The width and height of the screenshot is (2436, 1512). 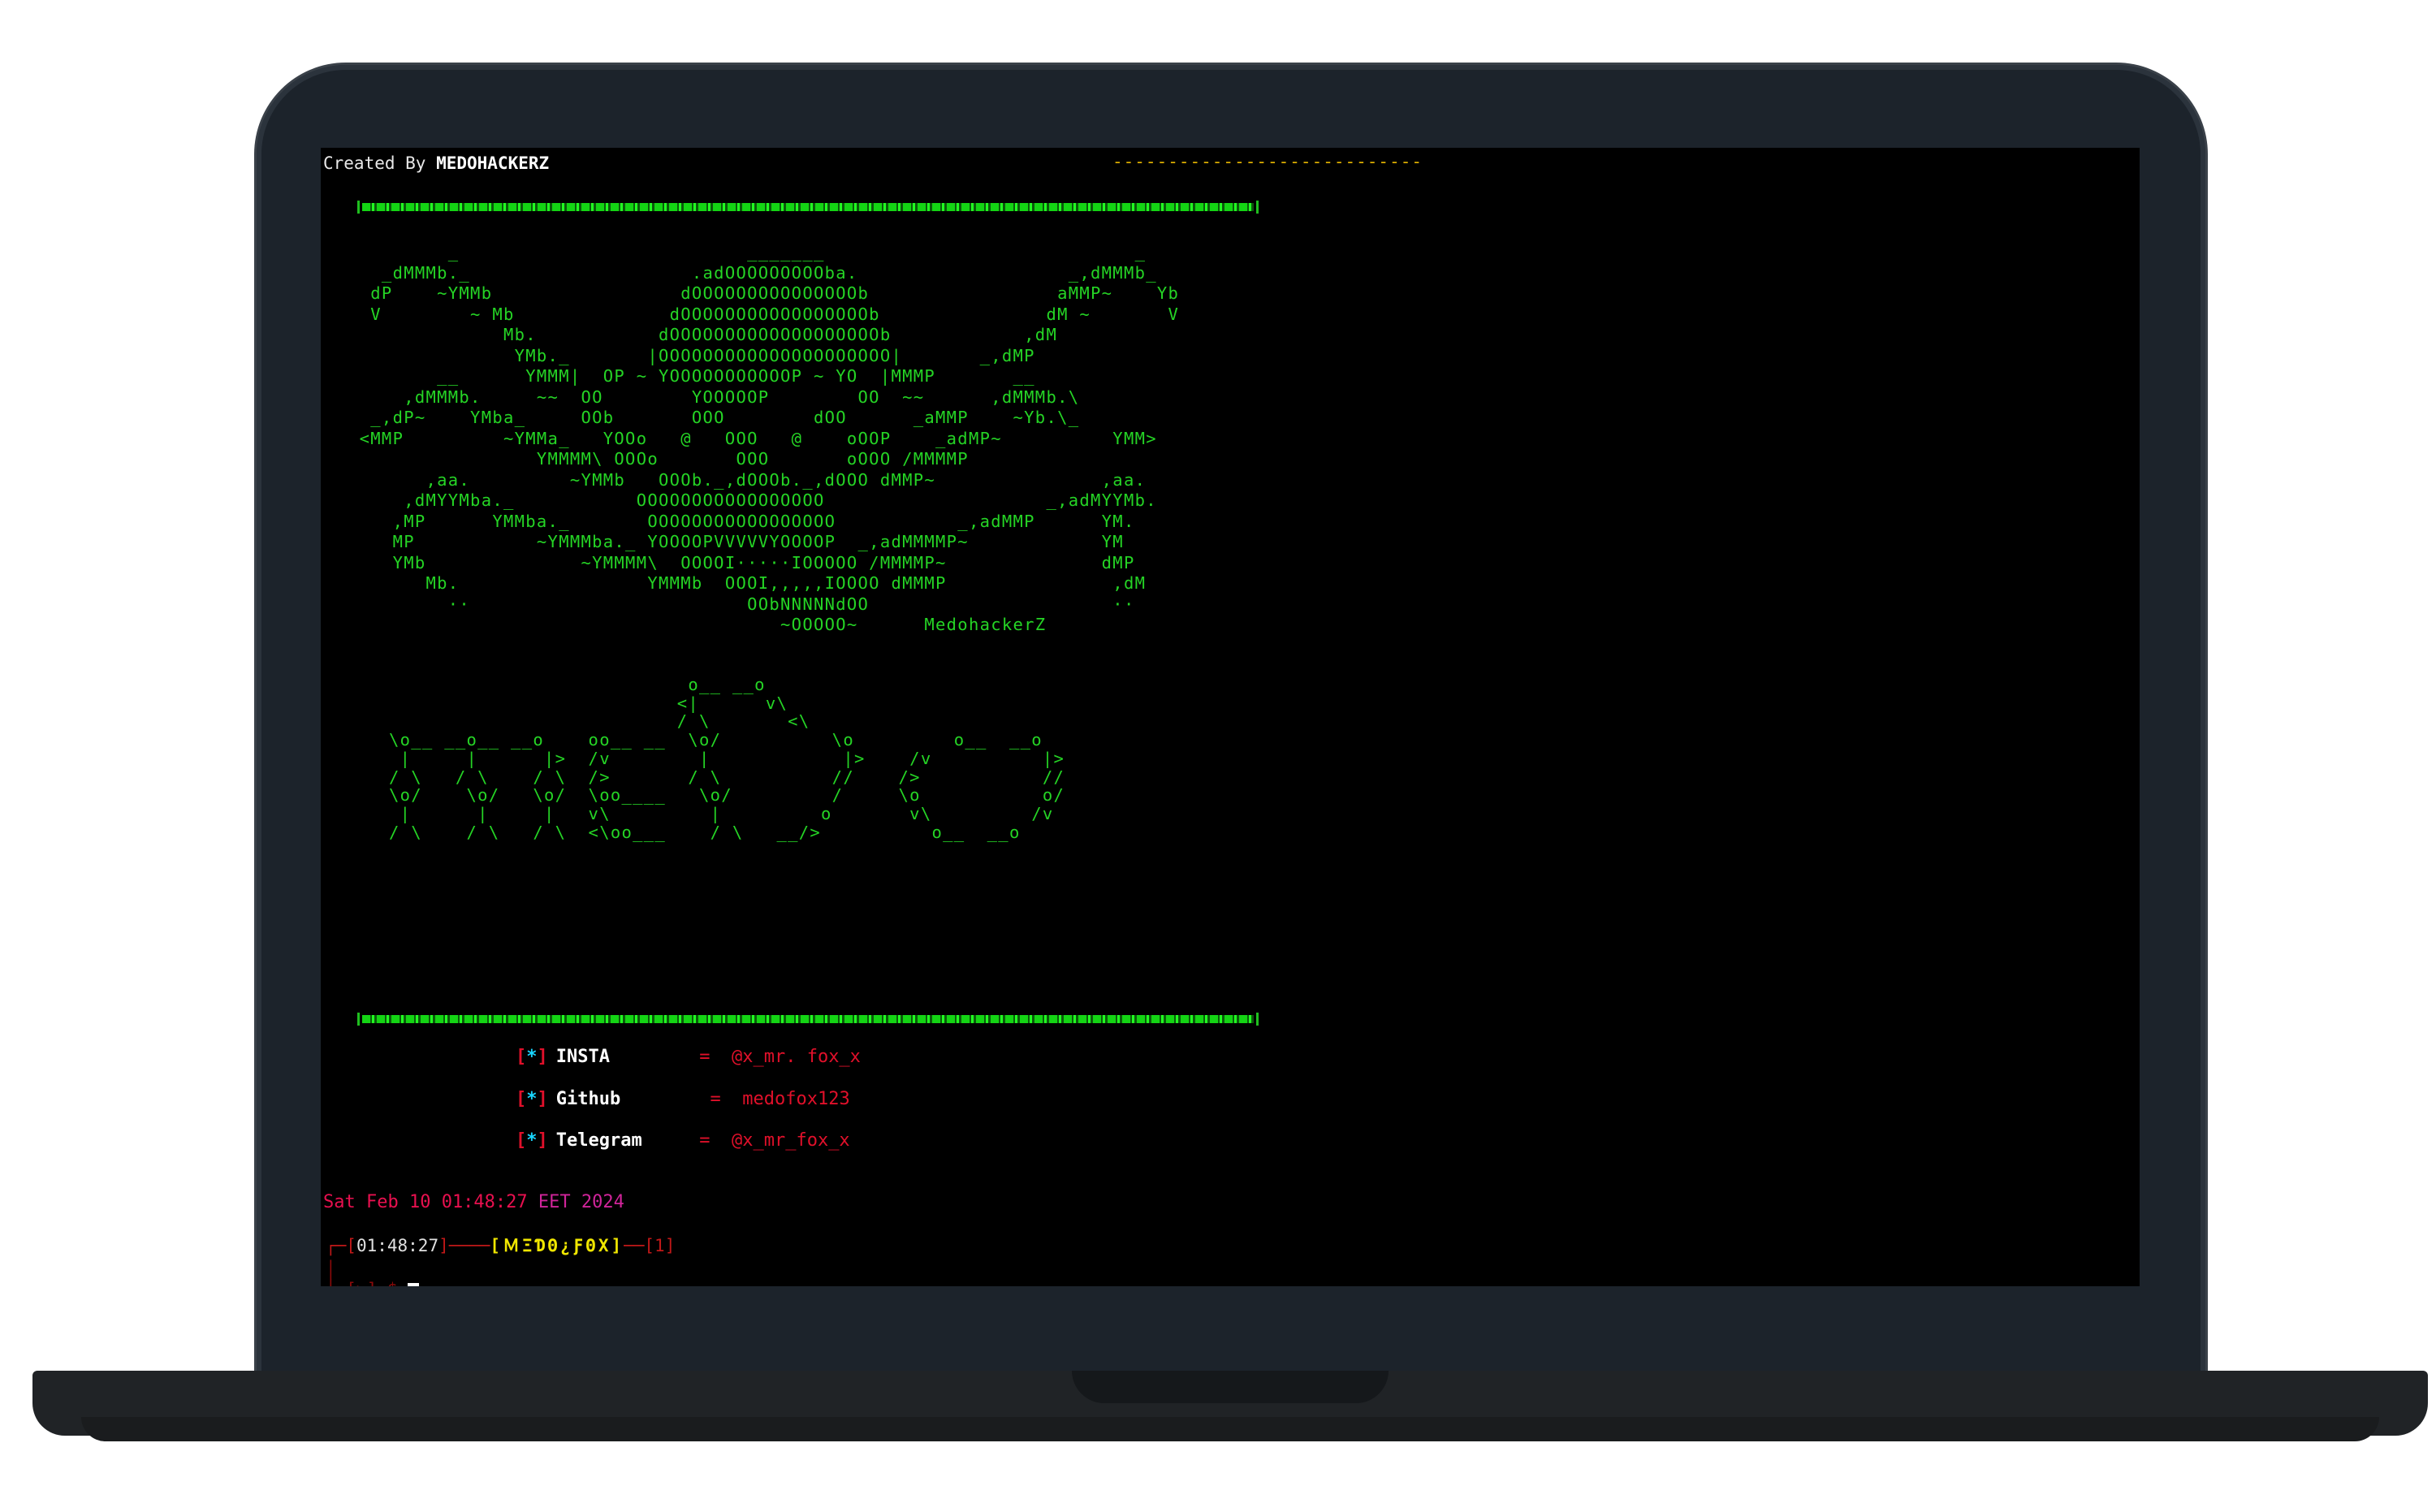 What do you see at coordinates (474, 1202) in the screenshot?
I see `date-line: Sat Feb 10 01:48:27 EET 2024` at bounding box center [474, 1202].